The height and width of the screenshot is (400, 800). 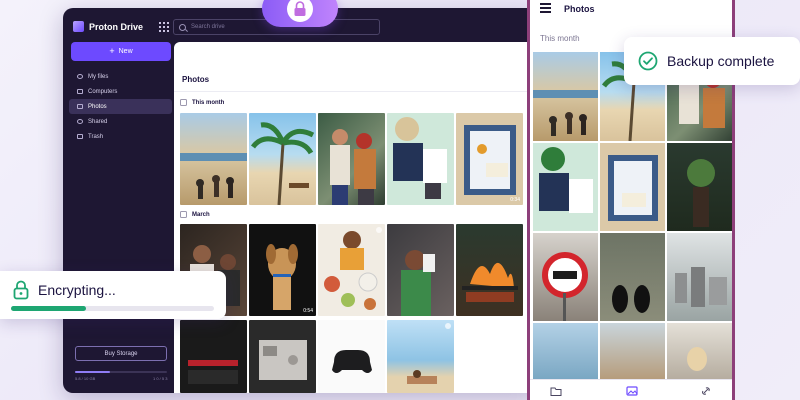 I want to click on video-duration: 0:34, so click(x=515, y=200).